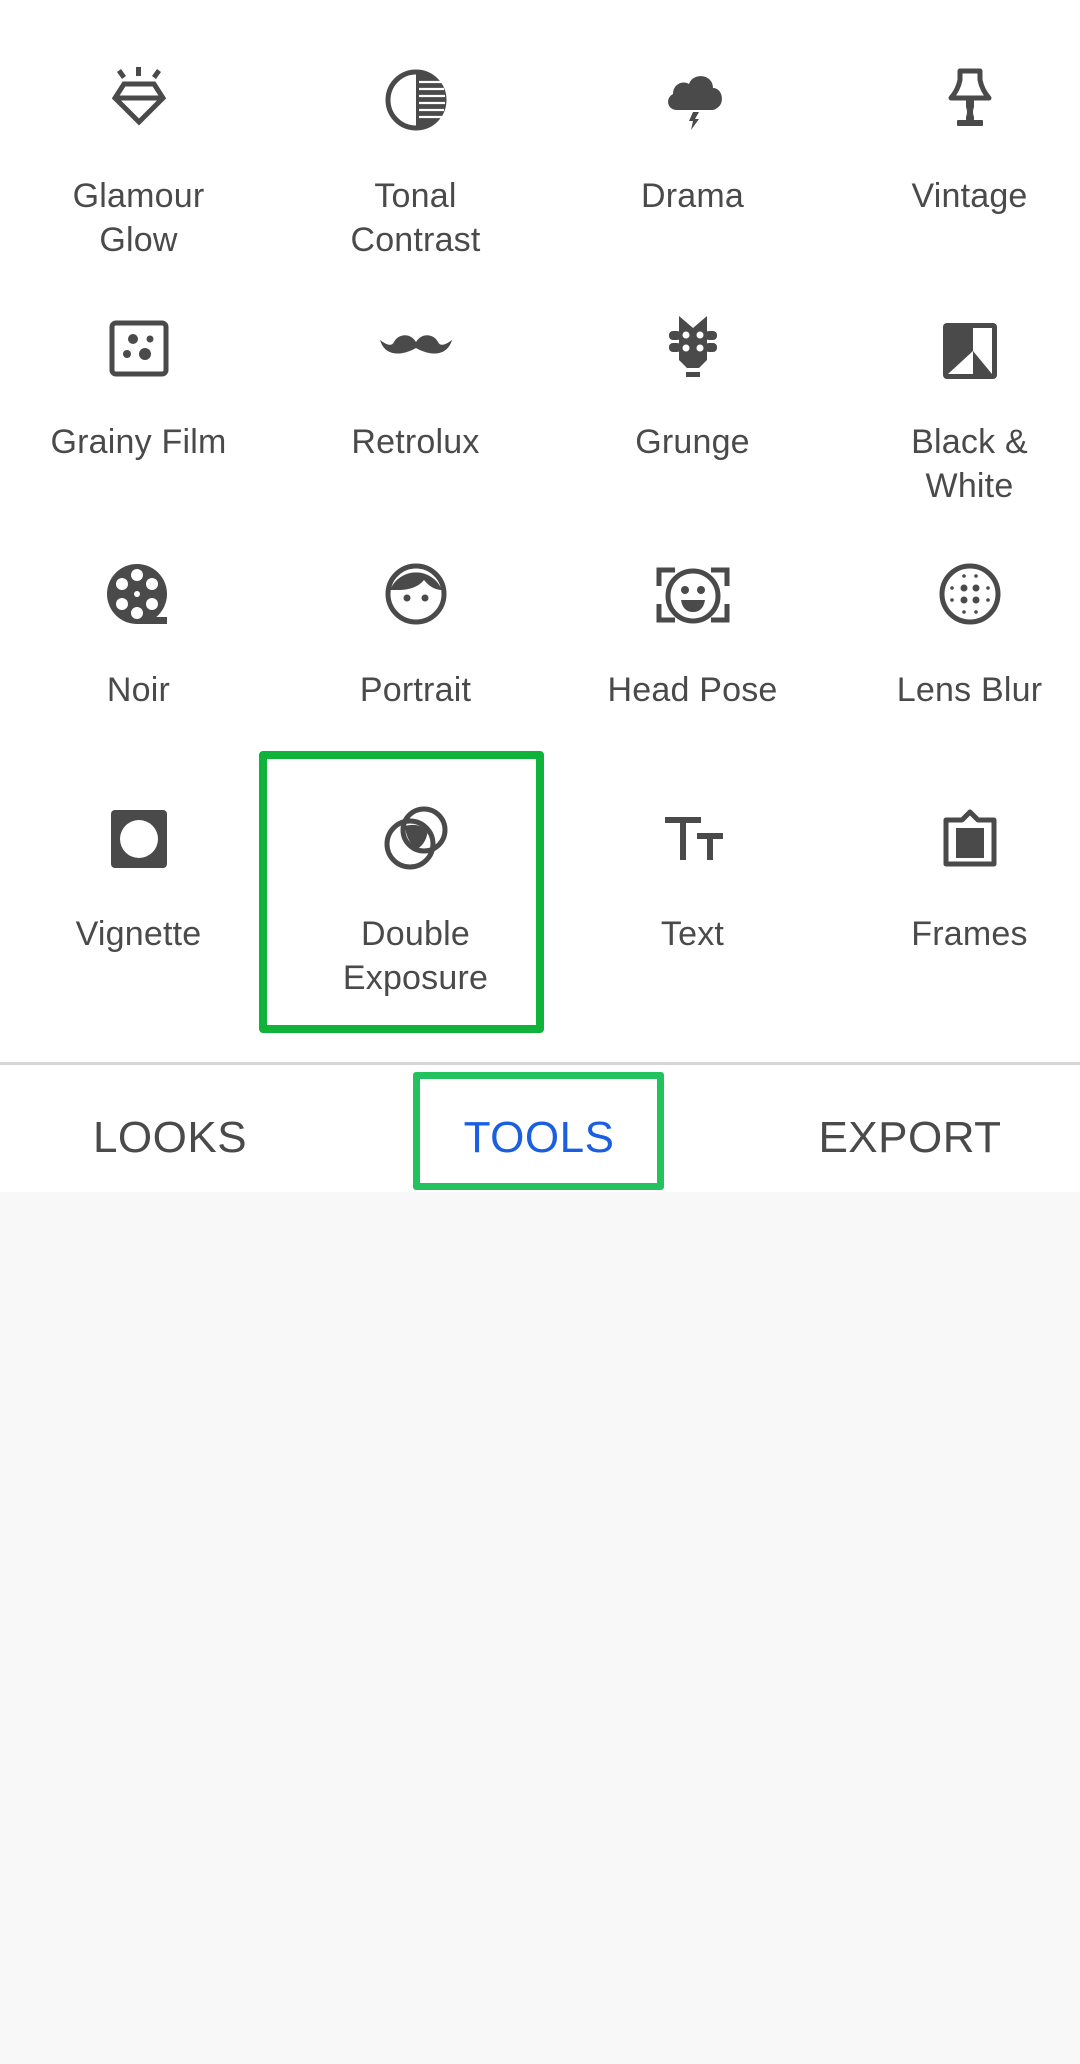  I want to click on tool-label: Lens Blur, so click(969, 690).